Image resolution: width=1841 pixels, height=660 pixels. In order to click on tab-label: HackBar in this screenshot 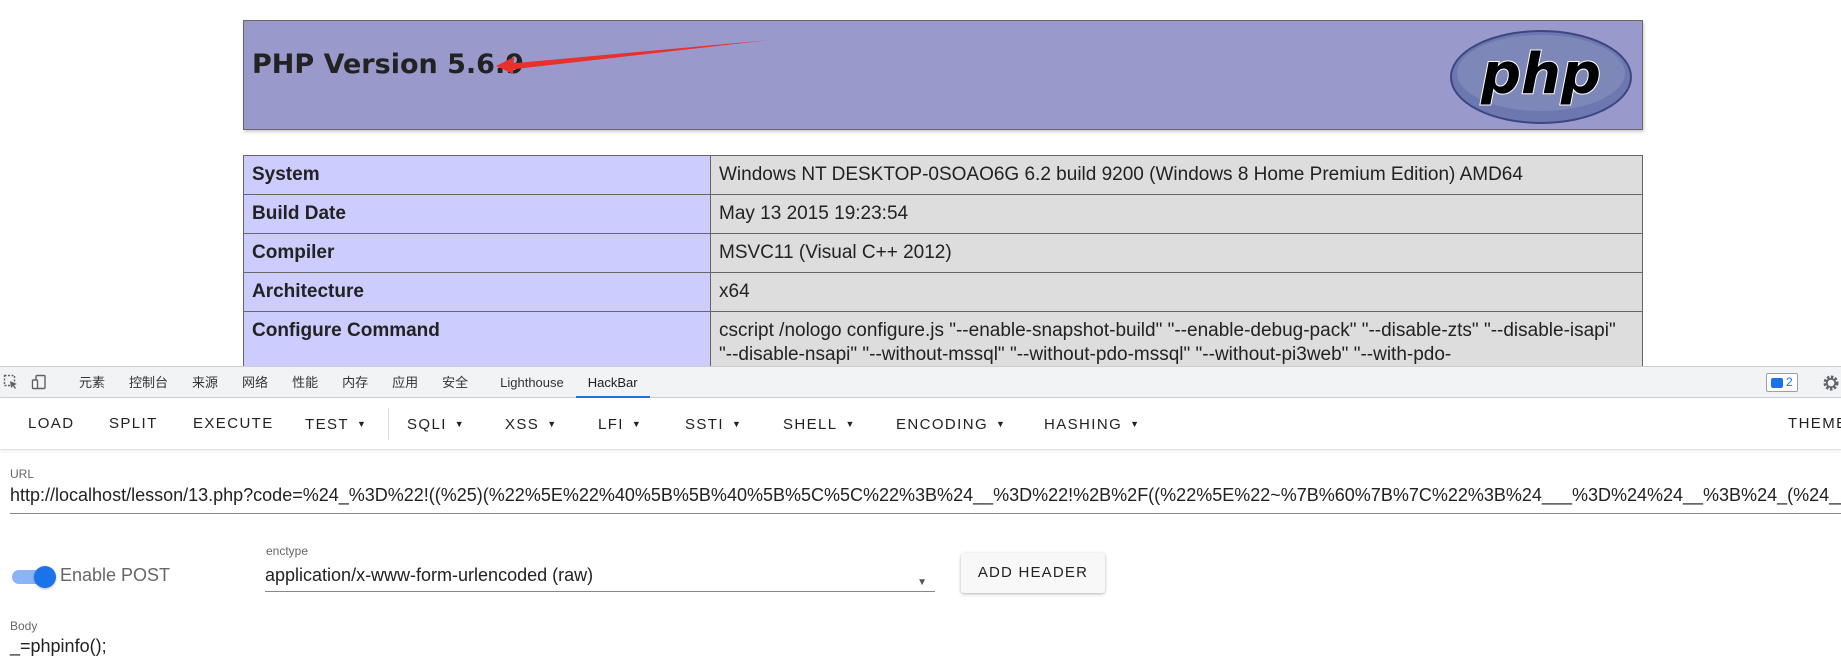, I will do `click(612, 382)`.